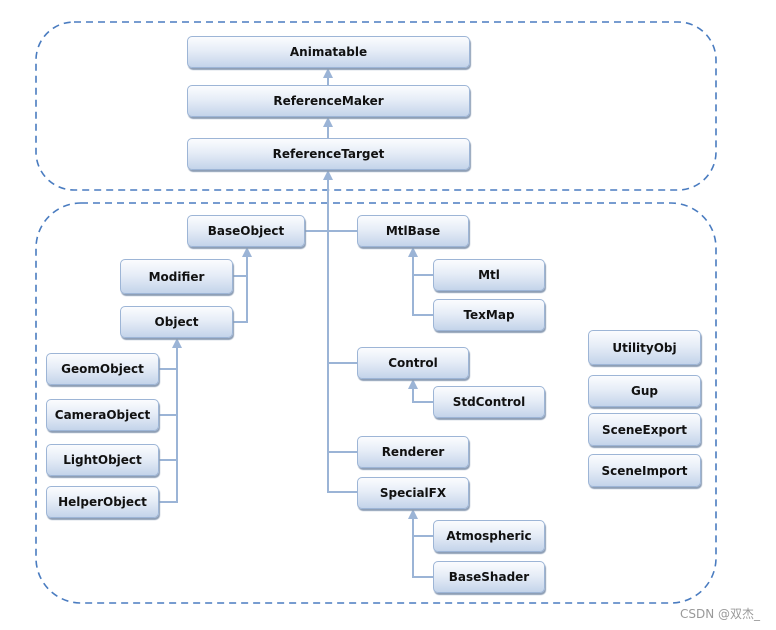 This screenshot has height=630, width=776. I want to click on class-node-baseobject: BaseObject, so click(246, 231).